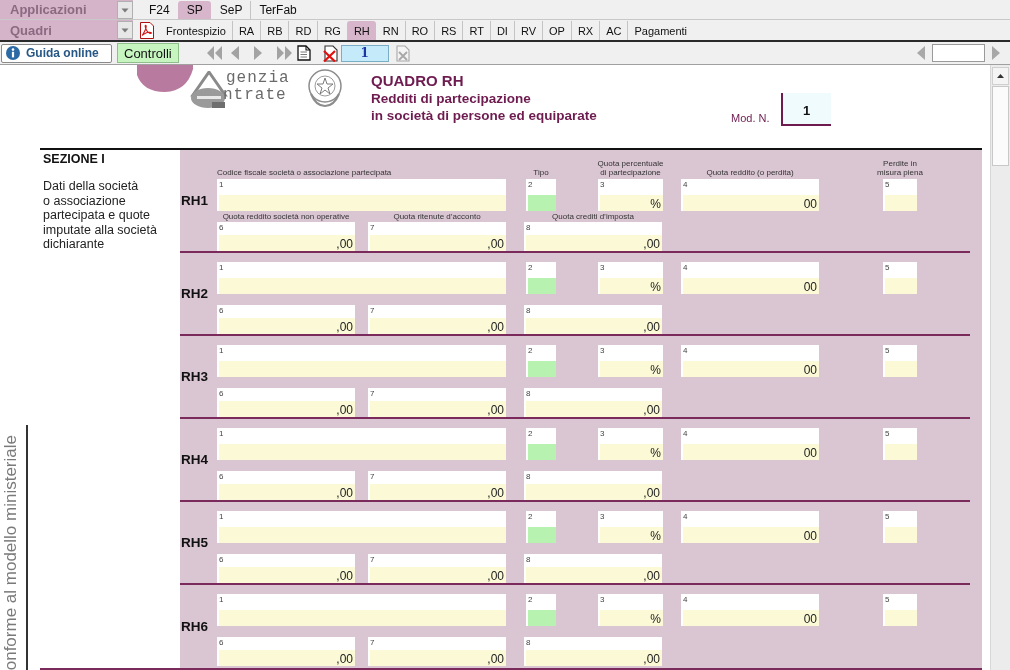 Image resolution: width=1010 pixels, height=670 pixels. What do you see at coordinates (221, 310) in the screenshot?
I see `field-number: 6` at bounding box center [221, 310].